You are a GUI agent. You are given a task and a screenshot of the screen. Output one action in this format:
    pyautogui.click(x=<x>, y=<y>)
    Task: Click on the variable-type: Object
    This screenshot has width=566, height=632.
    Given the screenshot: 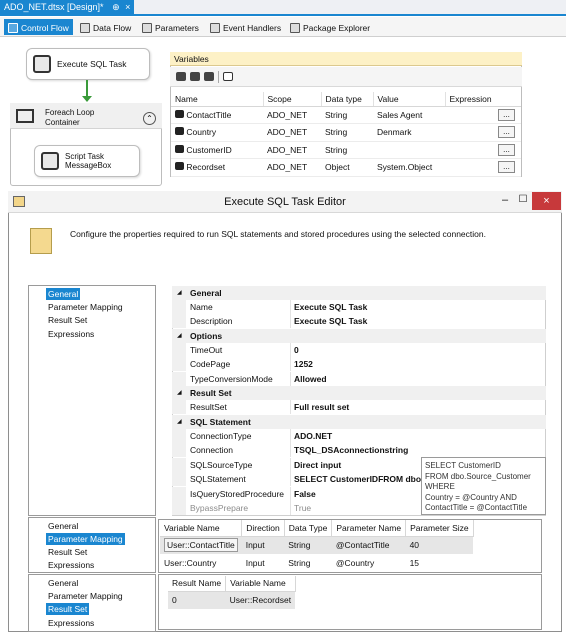 What is the action you would take?
    pyautogui.click(x=347, y=167)
    